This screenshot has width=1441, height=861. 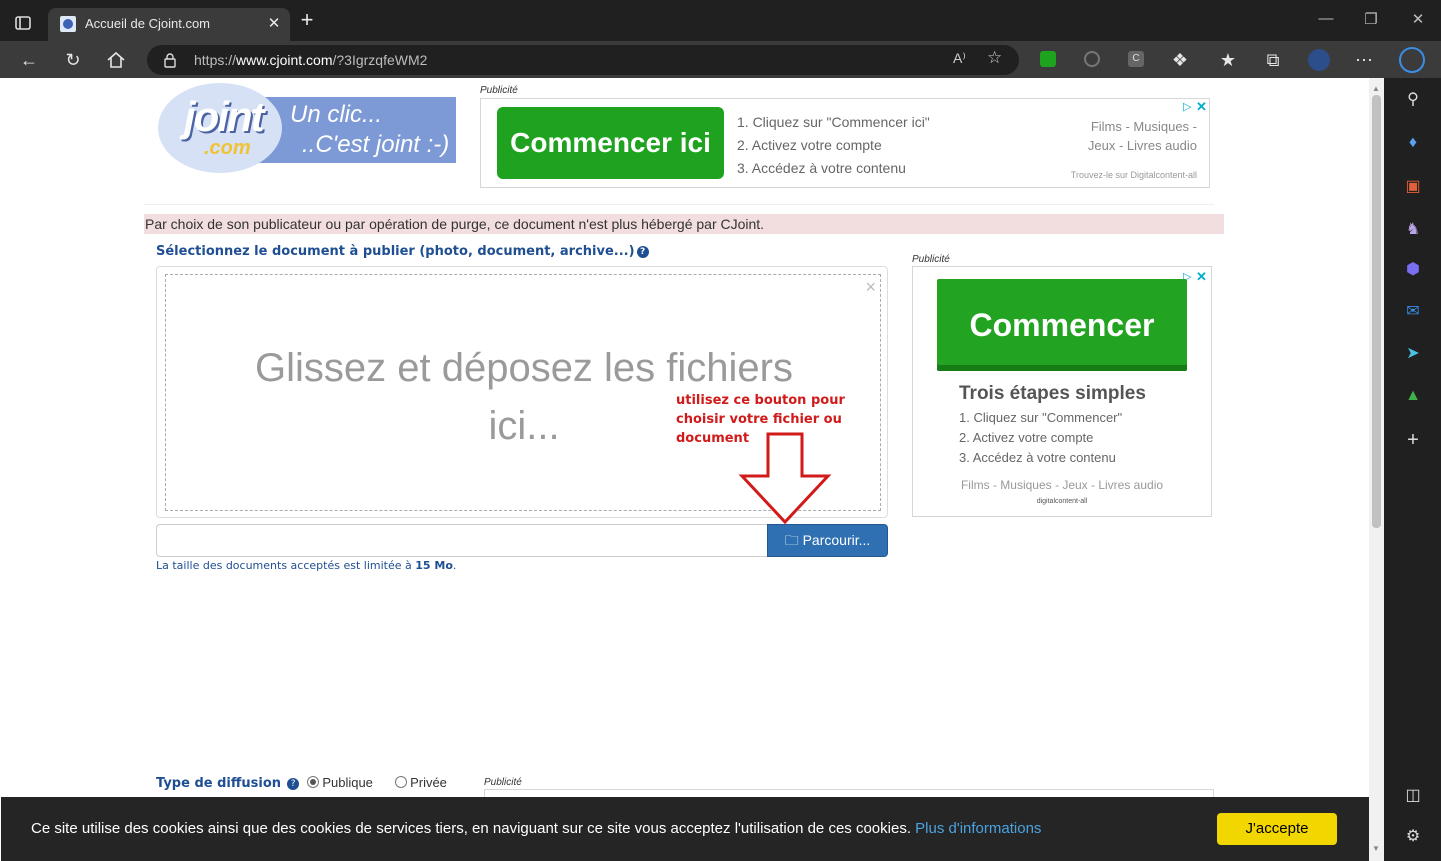 What do you see at coordinates (1364, 60) in the screenshot?
I see `settings-more-icon: ⋯` at bounding box center [1364, 60].